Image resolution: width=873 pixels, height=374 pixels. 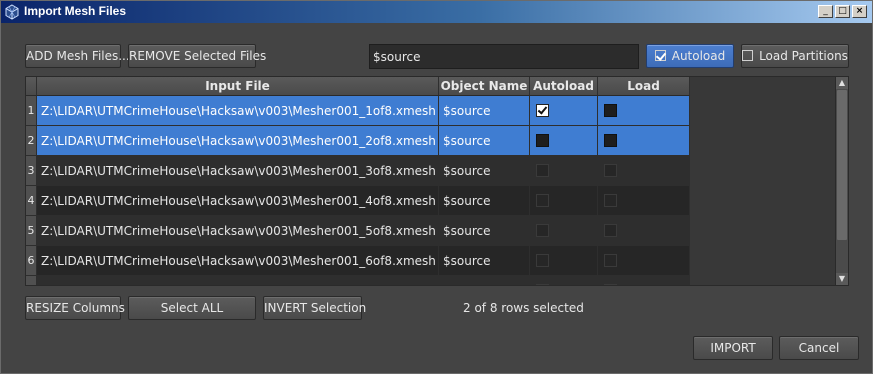 I want to click on row-number: 5, so click(x=31, y=231).